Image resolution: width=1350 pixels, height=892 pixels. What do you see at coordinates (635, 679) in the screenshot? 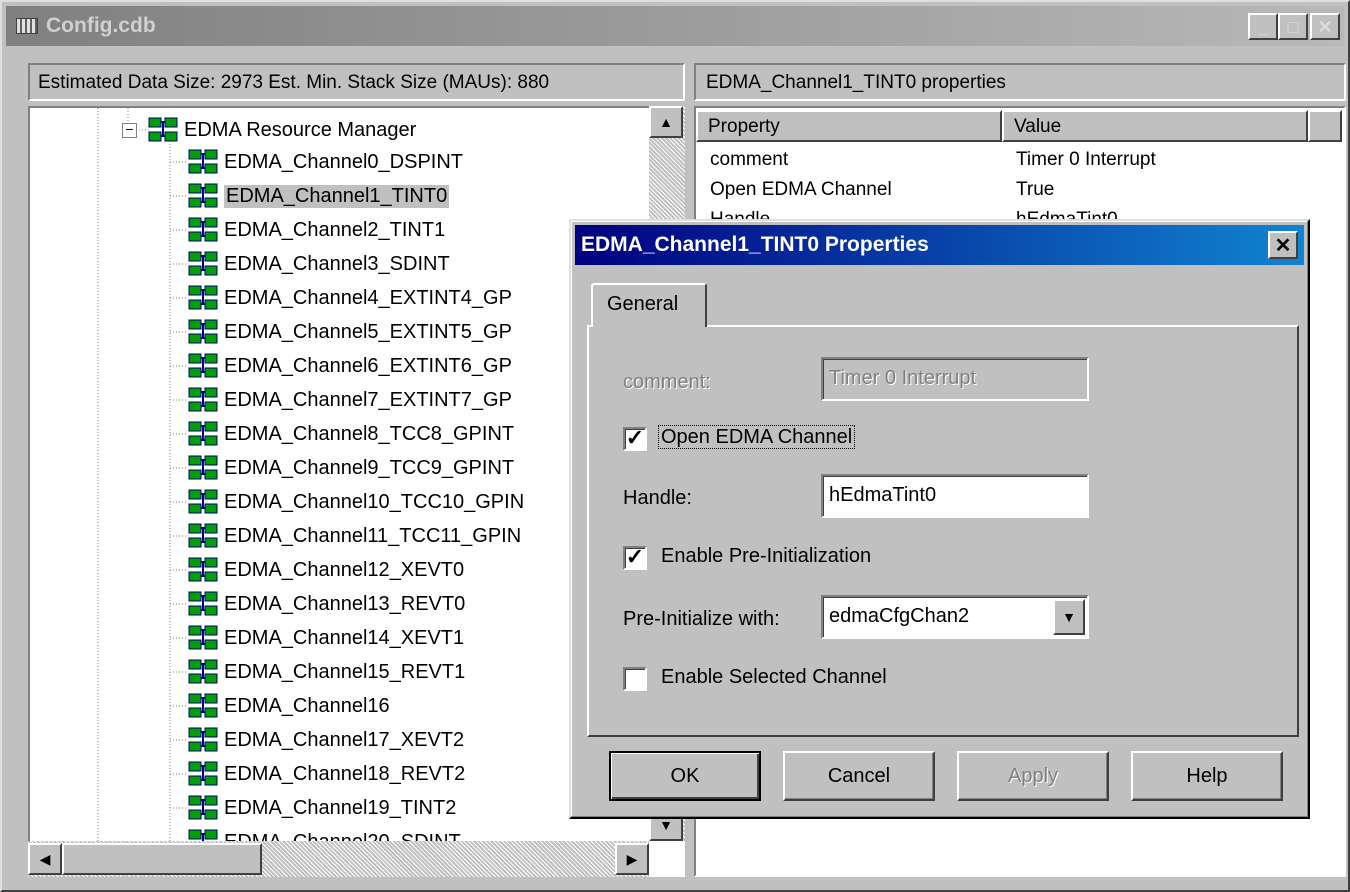
I see `enable-selected-channel-checkbox` at bounding box center [635, 679].